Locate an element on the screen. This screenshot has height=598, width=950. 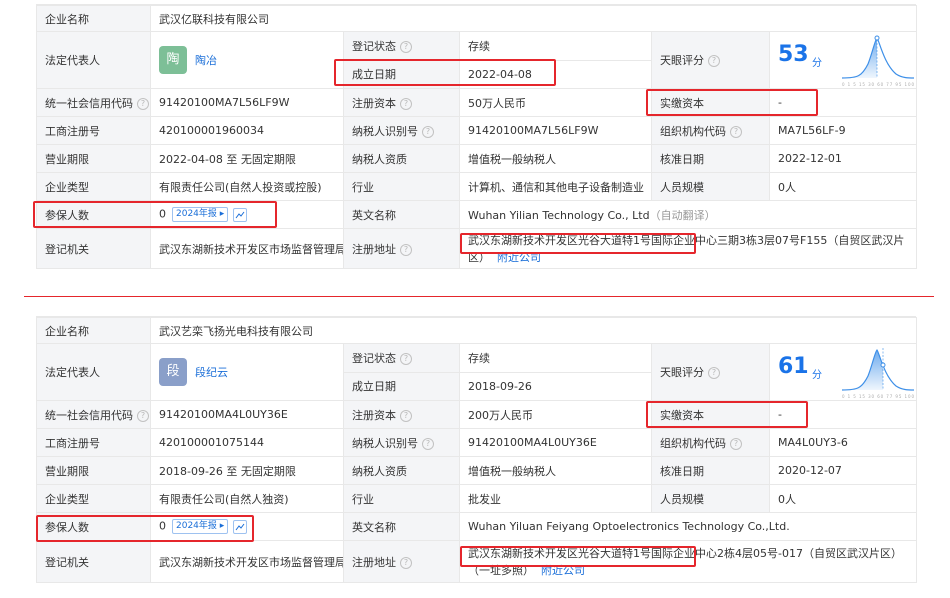
score-axis-labels: 0 1 5 15 30 60 77 95 100 is located at coordinates (878, 396).